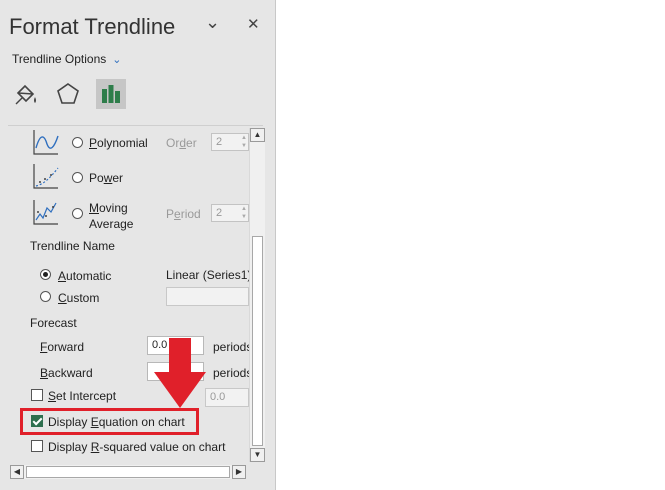 This screenshot has width=665, height=490. Describe the element at coordinates (45, 274) in the screenshot. I see `radio-automatic` at that location.